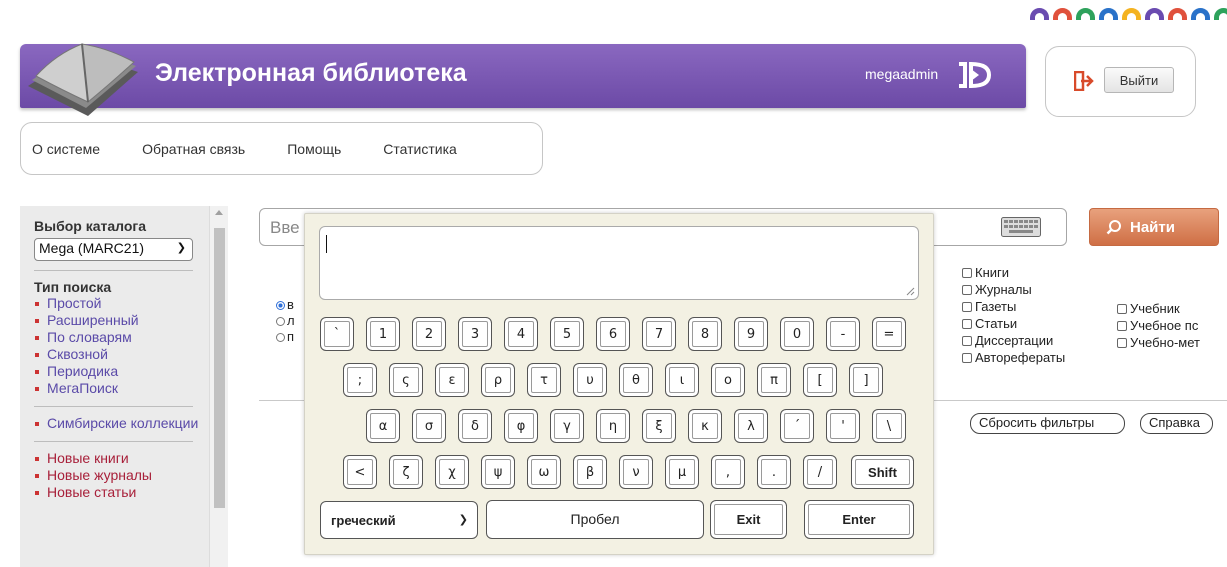 The width and height of the screenshot is (1227, 567). I want to click on checkbox-dissertations: Диссертации, so click(1013, 340).